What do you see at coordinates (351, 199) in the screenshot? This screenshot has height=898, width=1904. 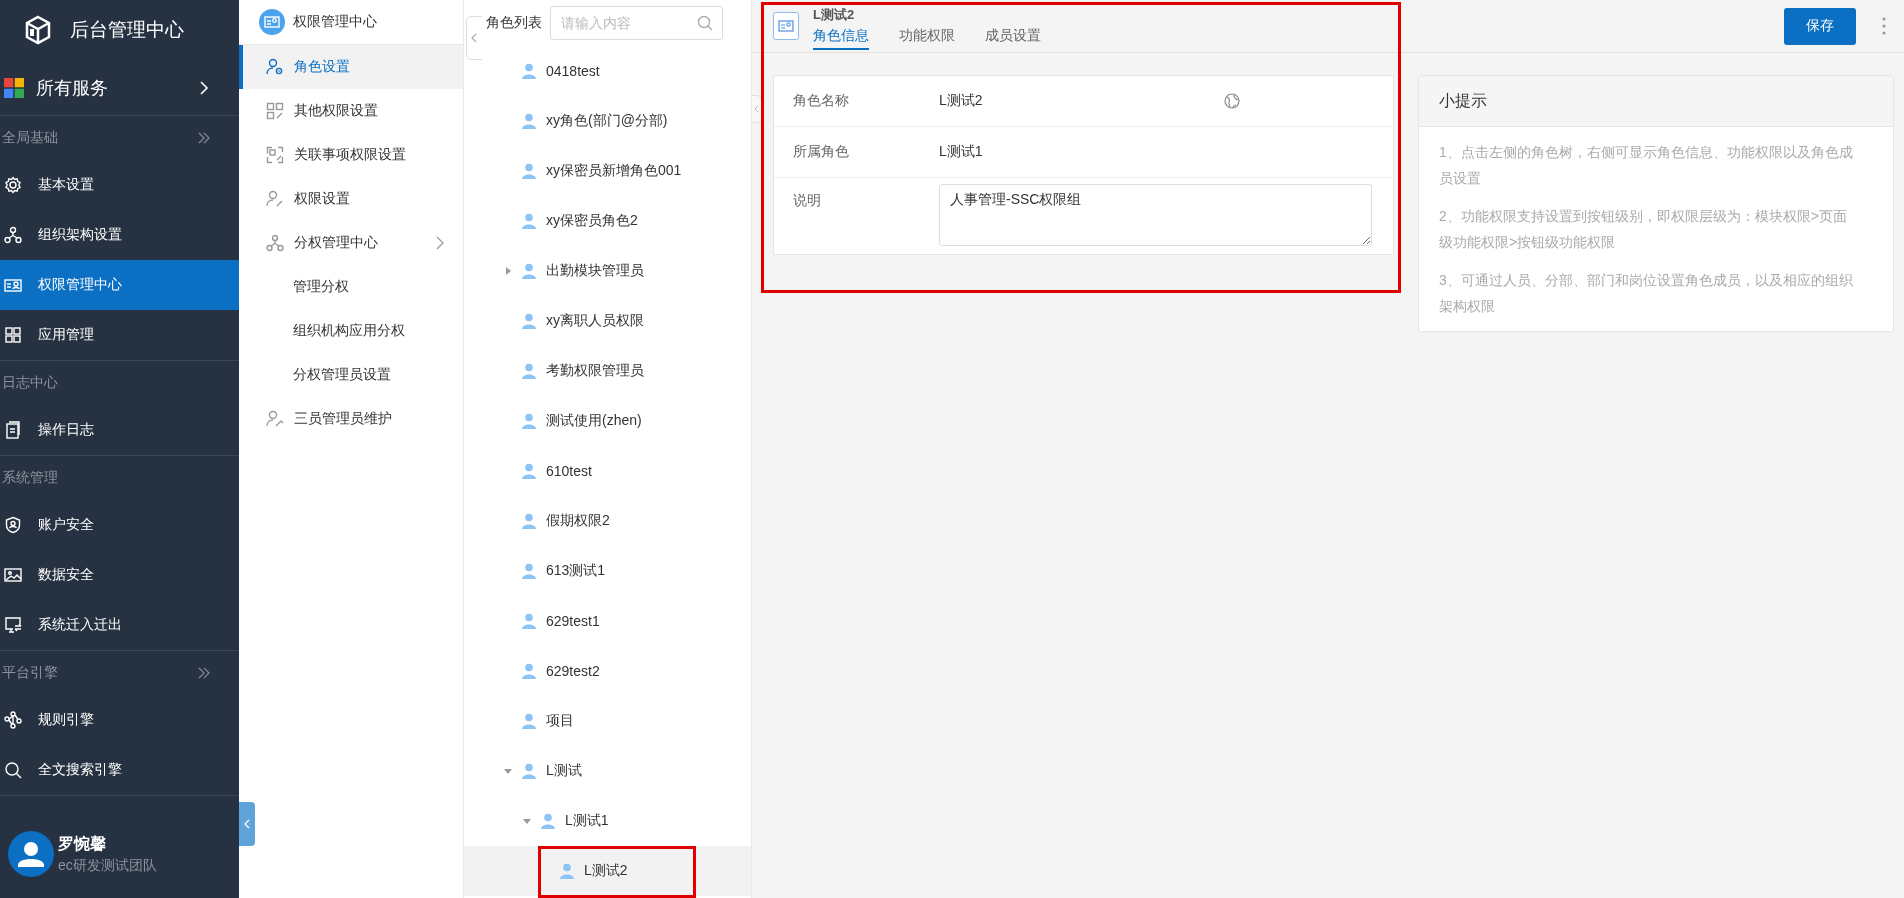 I see `menu-item: 权限设置` at bounding box center [351, 199].